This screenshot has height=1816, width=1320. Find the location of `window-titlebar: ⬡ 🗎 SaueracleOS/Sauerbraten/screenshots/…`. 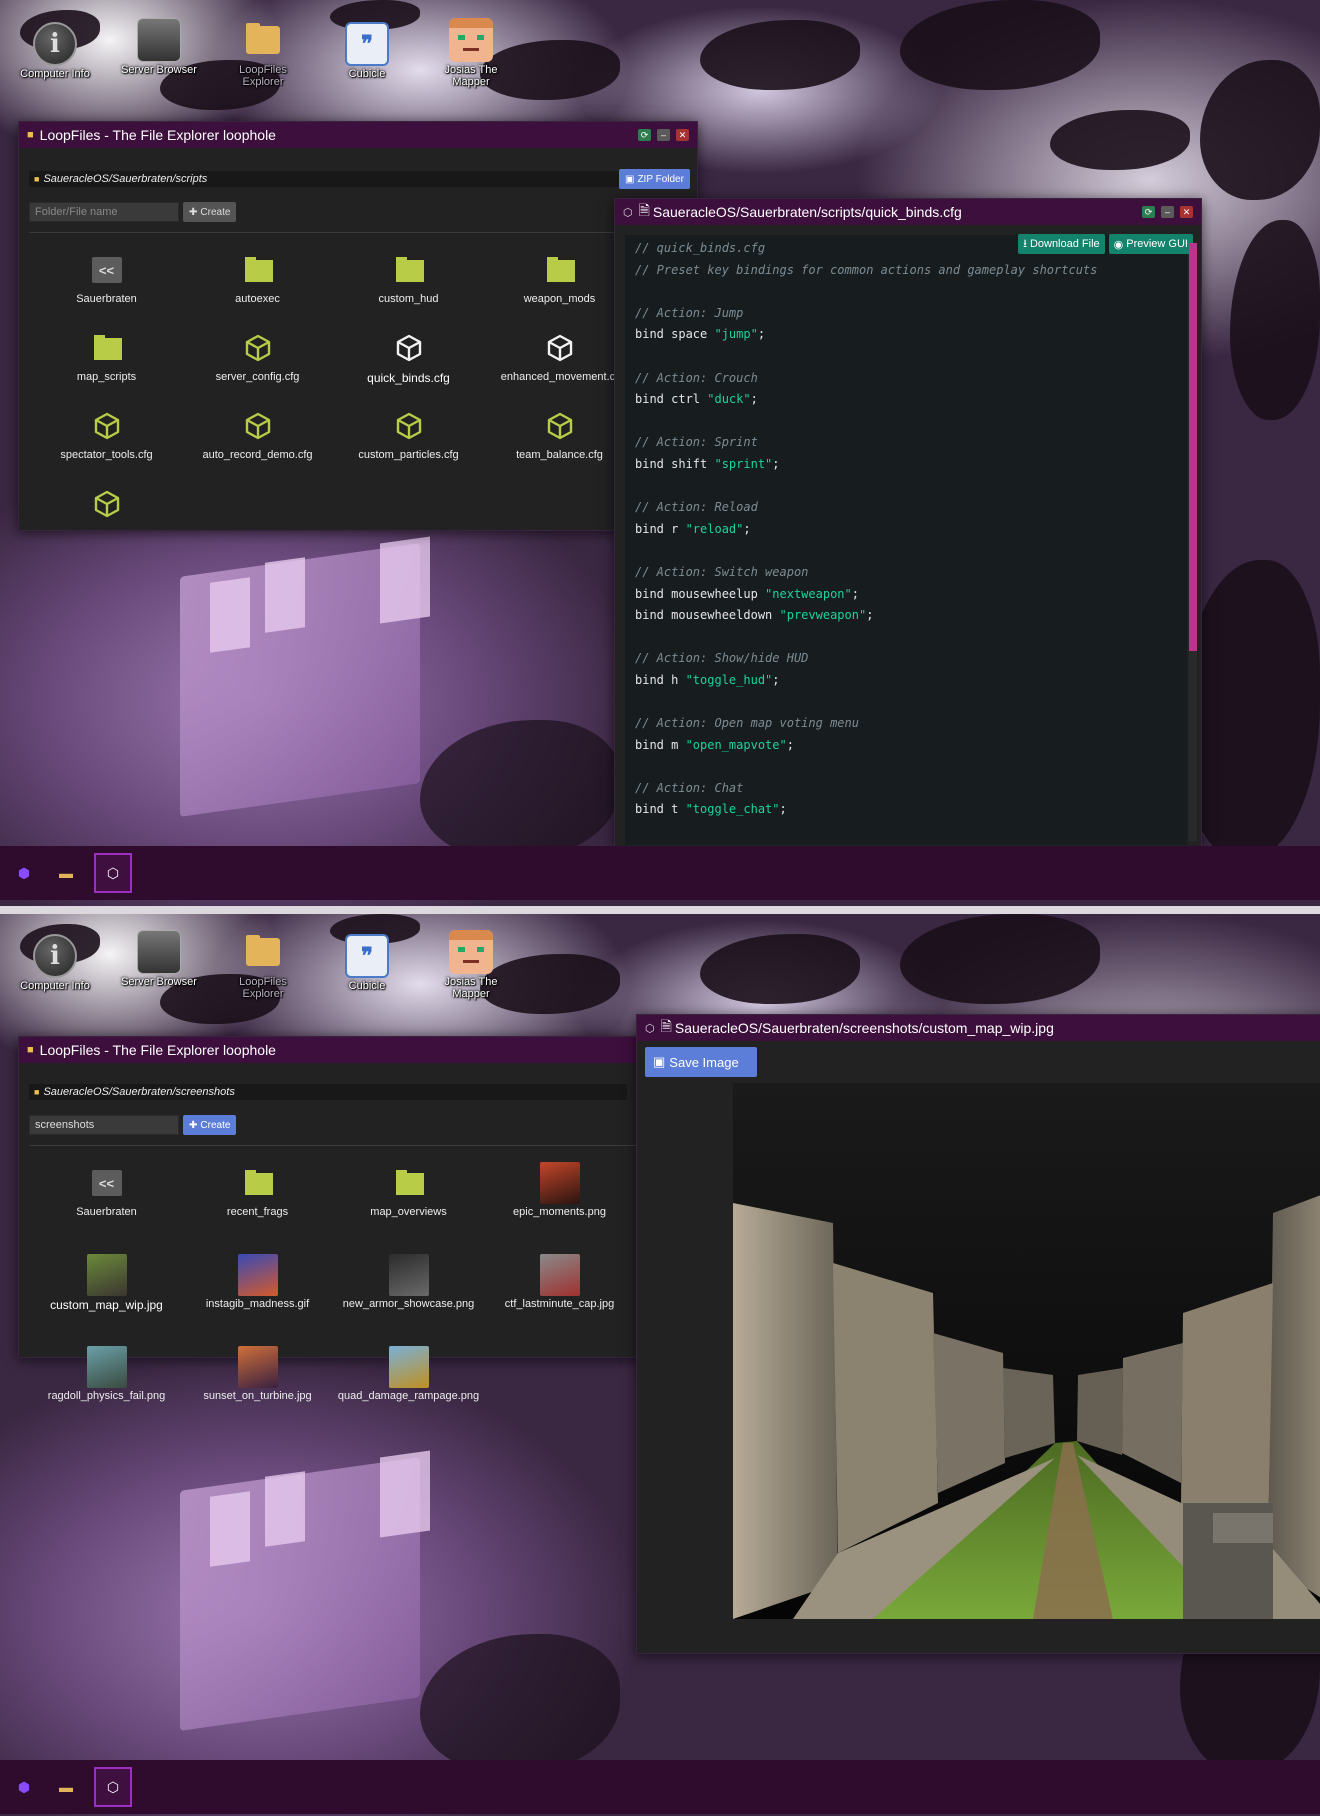

window-titlebar: ⬡ 🗎 SaueracleOS/Sauerbraten/screenshots/… is located at coordinates (978, 1028).